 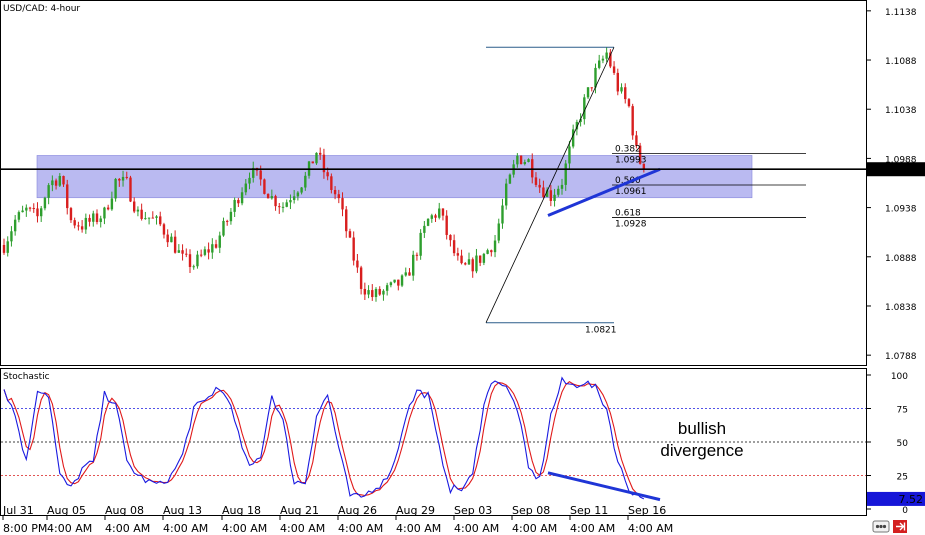 What do you see at coordinates (415, 510) in the screenshot?
I see `x-date-label: Aug 29` at bounding box center [415, 510].